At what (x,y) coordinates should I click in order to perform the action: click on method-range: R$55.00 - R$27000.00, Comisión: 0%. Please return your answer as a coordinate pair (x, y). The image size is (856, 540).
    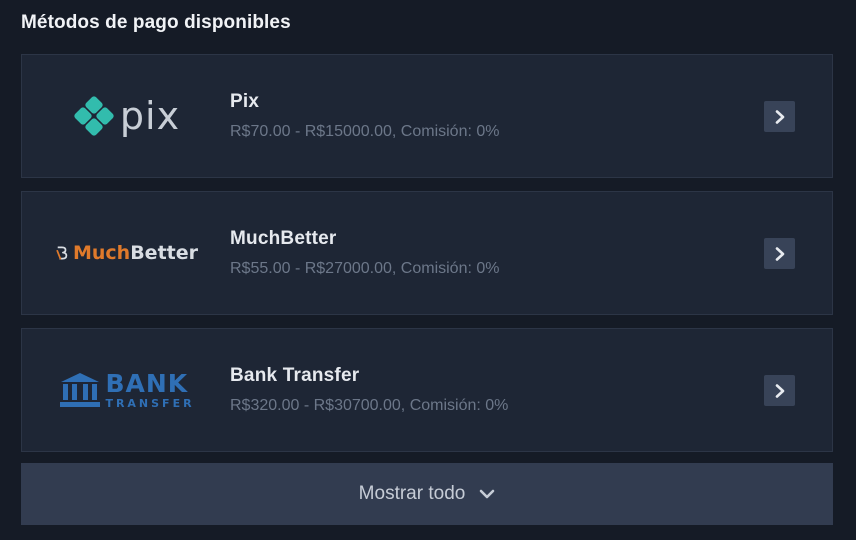
    Looking at the image, I should click on (365, 268).